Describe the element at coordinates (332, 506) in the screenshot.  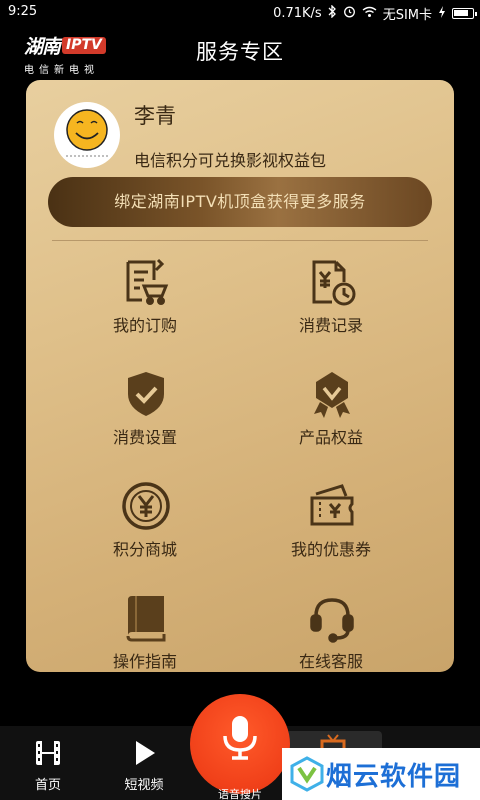
I see `coupon-wallet-icon` at that location.